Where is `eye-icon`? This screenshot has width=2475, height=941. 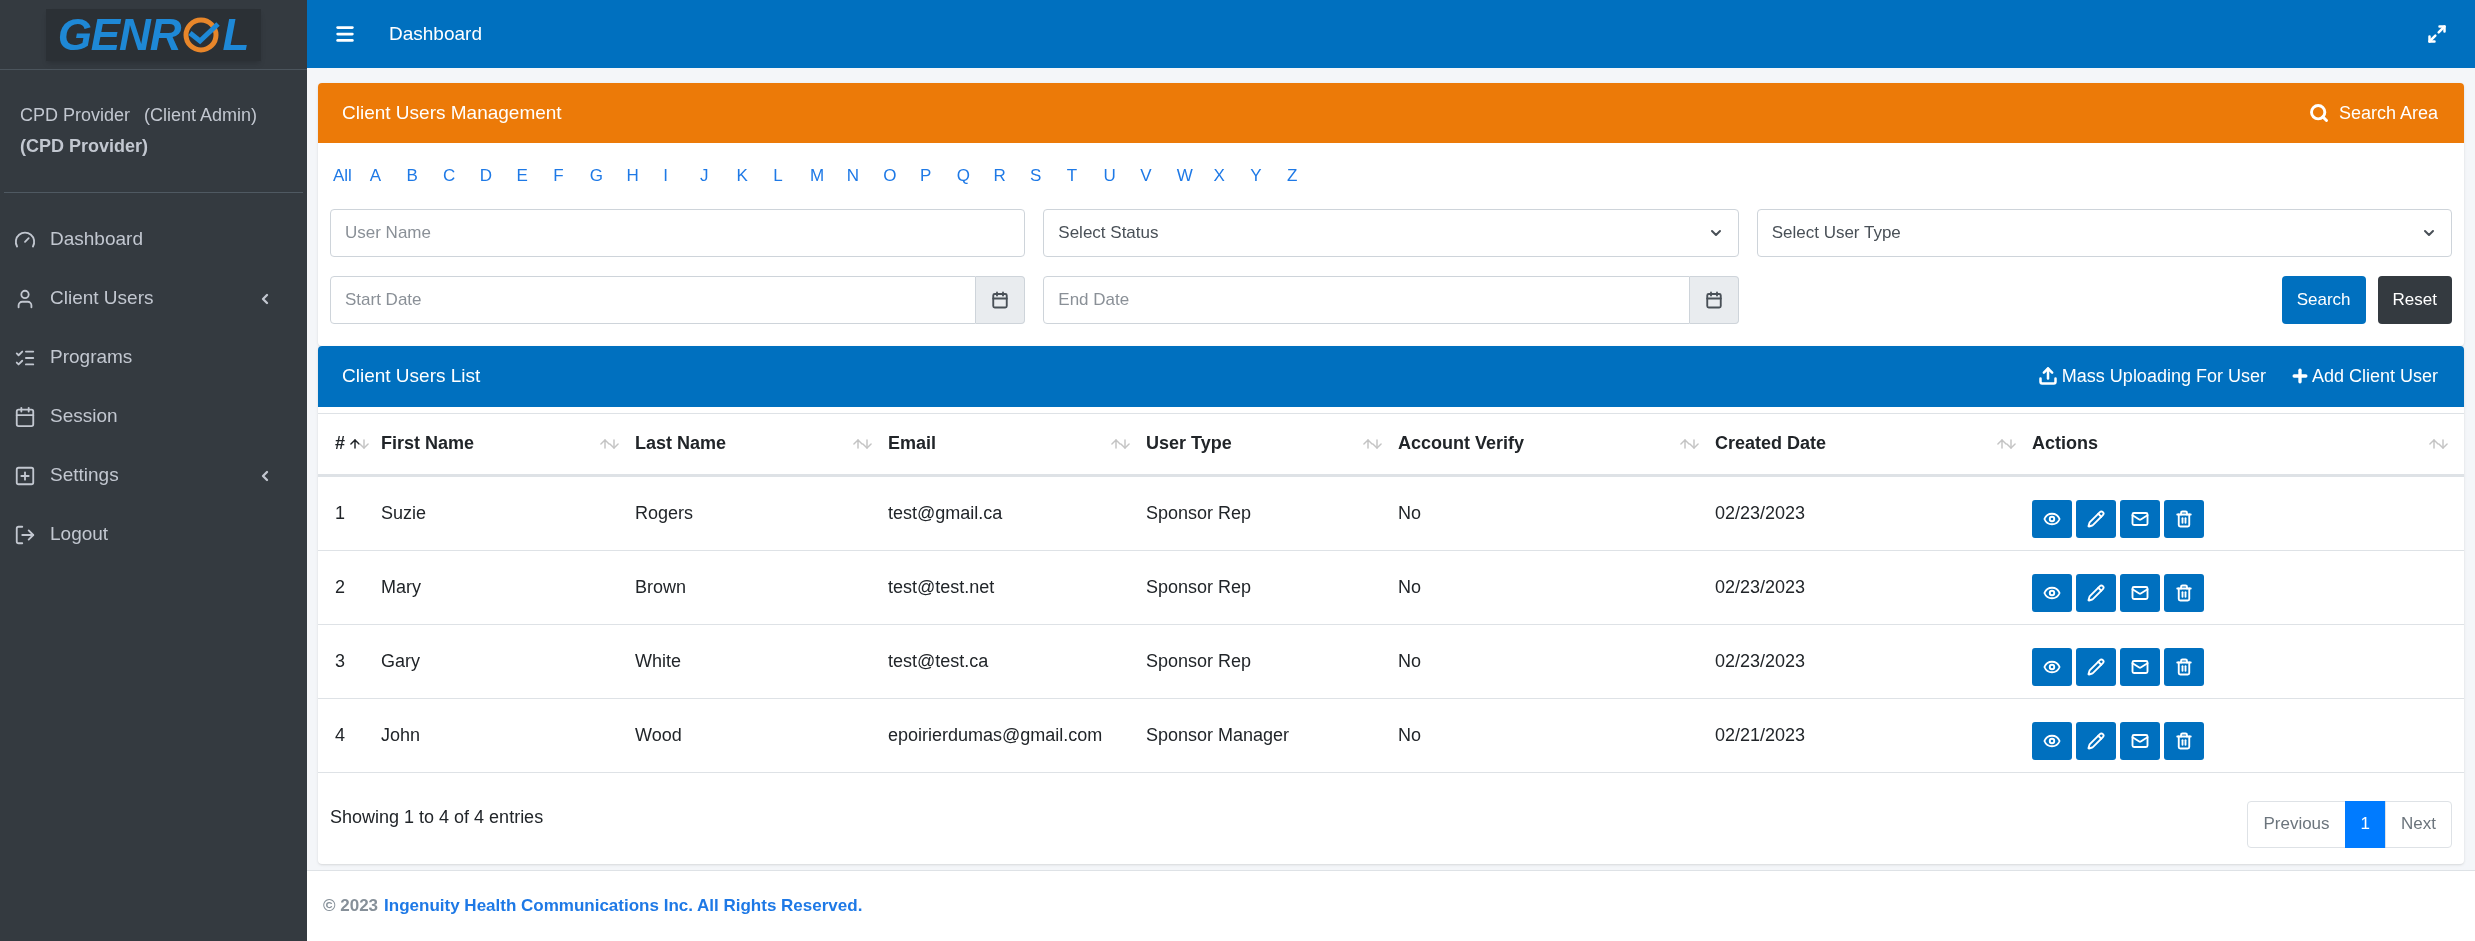 eye-icon is located at coordinates (2052, 741).